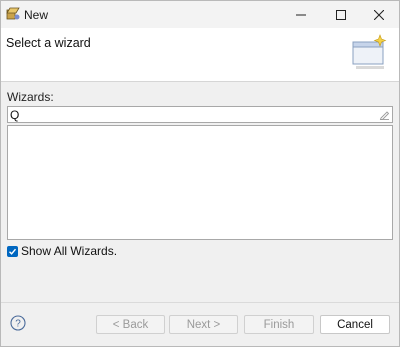 Image resolution: width=400 pixels, height=347 pixels. What do you see at coordinates (13, 13) in the screenshot?
I see `app-icon` at bounding box center [13, 13].